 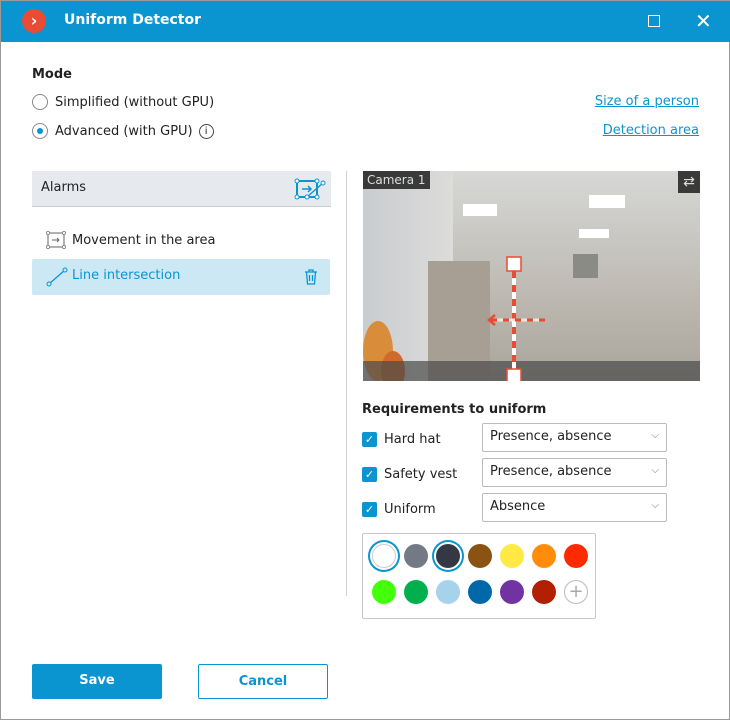 What do you see at coordinates (346, 383) in the screenshot?
I see `divider` at bounding box center [346, 383].